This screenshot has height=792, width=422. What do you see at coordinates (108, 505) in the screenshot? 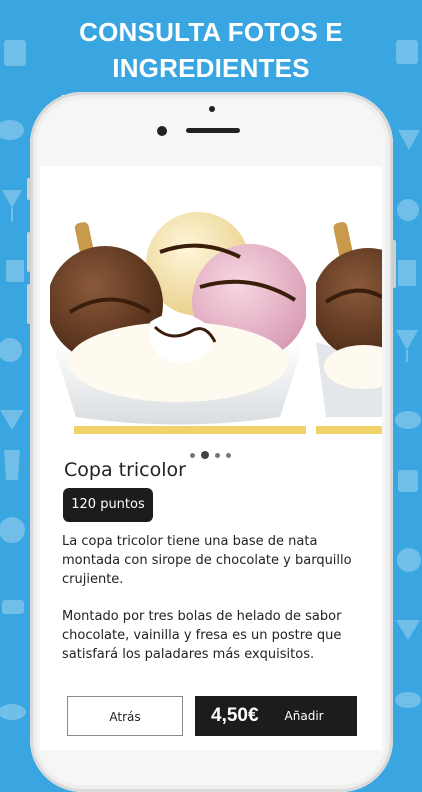
I see `points-badge: 120 puntos` at bounding box center [108, 505].